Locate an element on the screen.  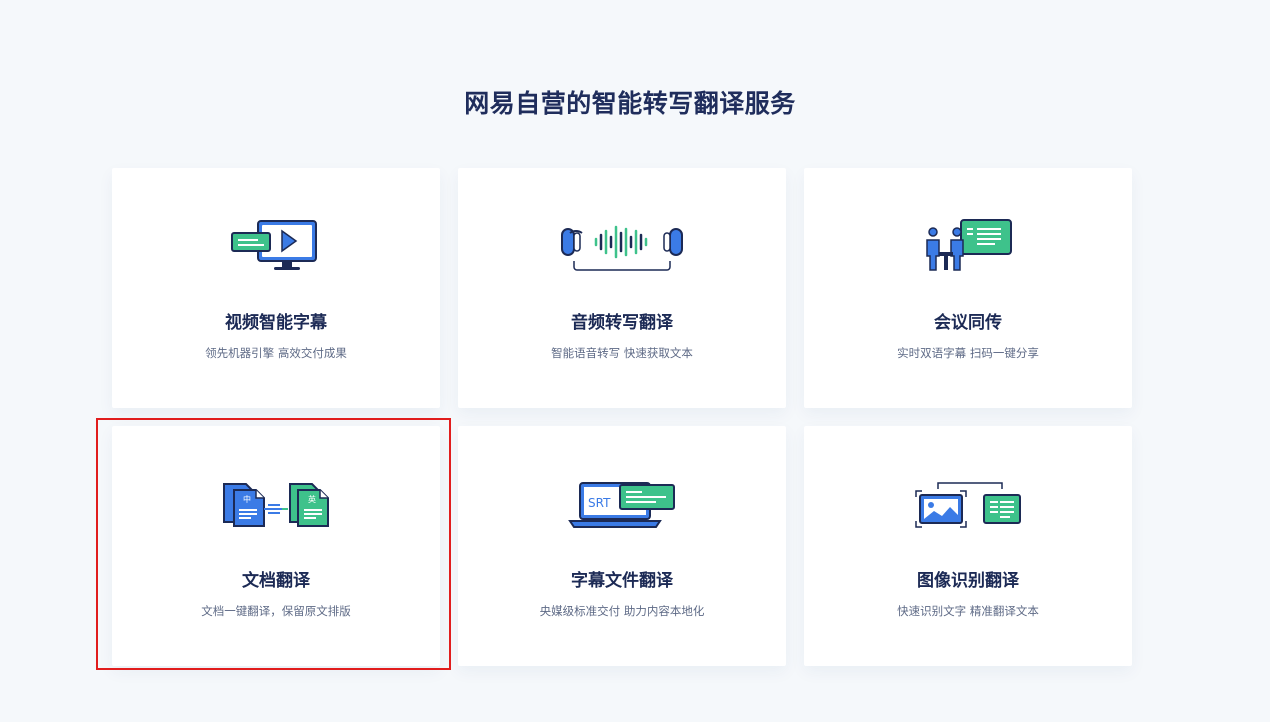
audio-wave-icon is located at coordinates (622, 247).